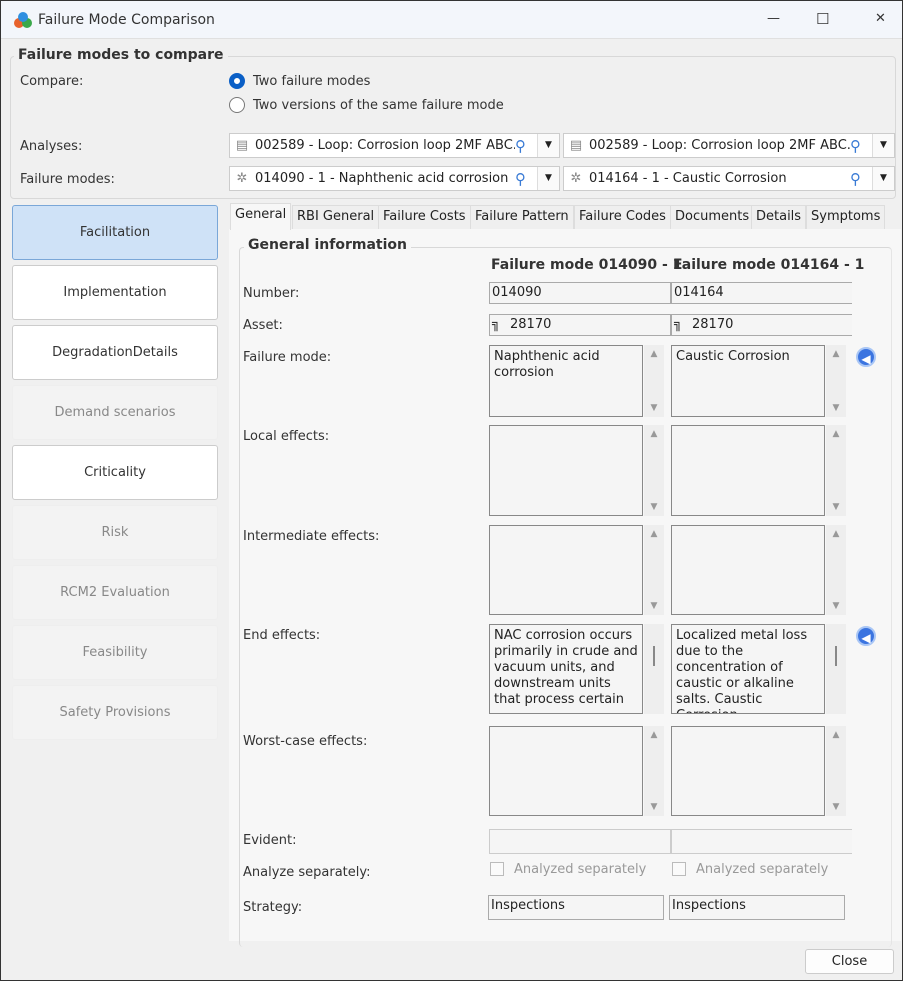 Image resolution: width=903 pixels, height=981 pixels. I want to click on end-effects-label: End effects:, so click(282, 635).